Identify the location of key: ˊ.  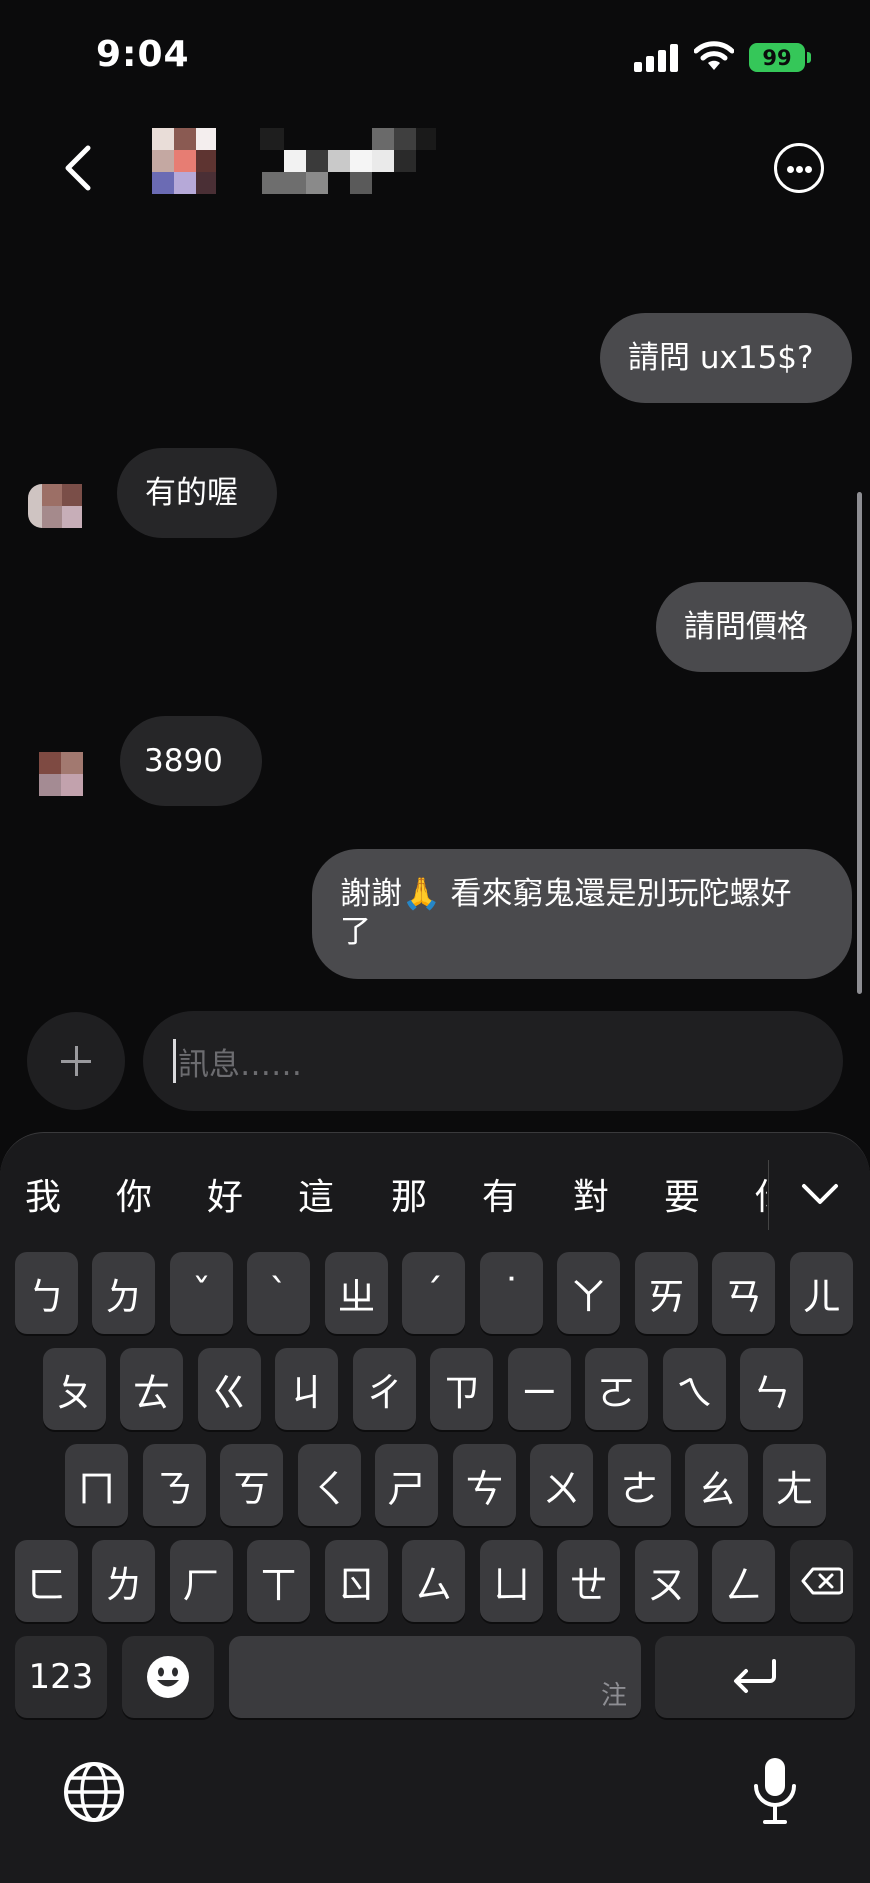
(433, 1293).